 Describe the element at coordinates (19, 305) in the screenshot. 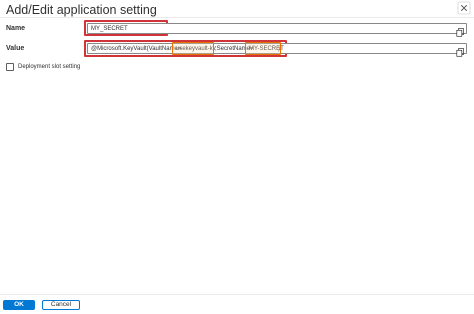

I see `ok-button: OK` at that location.